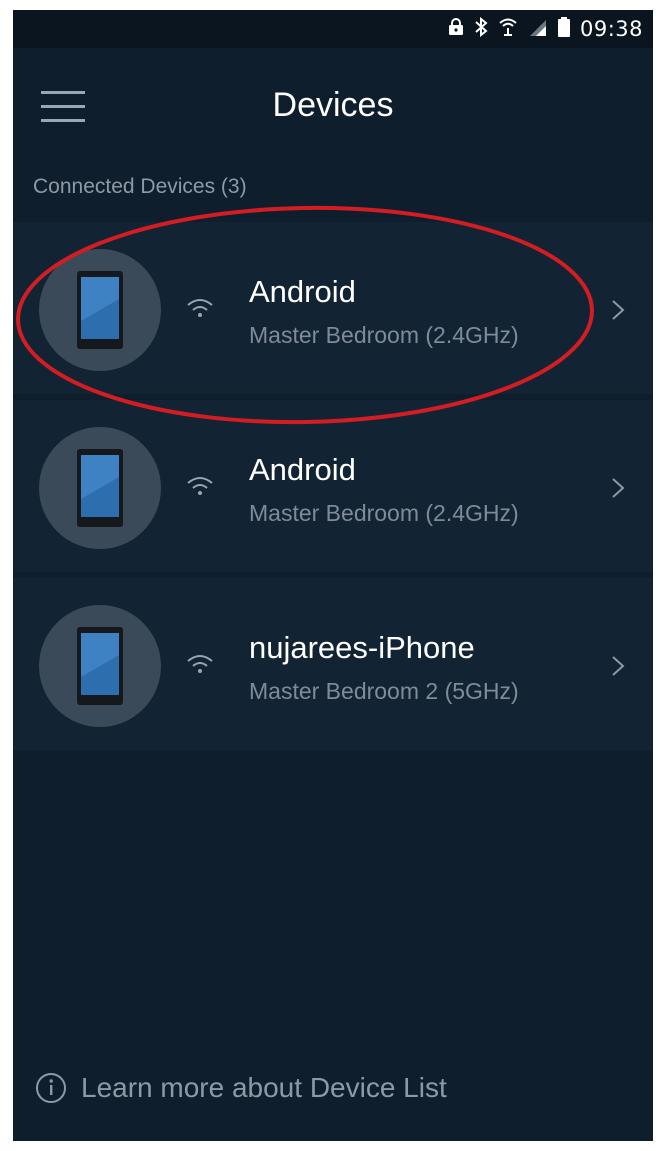 The width and height of the screenshot is (664, 1151). I want to click on lock-icon, so click(456, 29).